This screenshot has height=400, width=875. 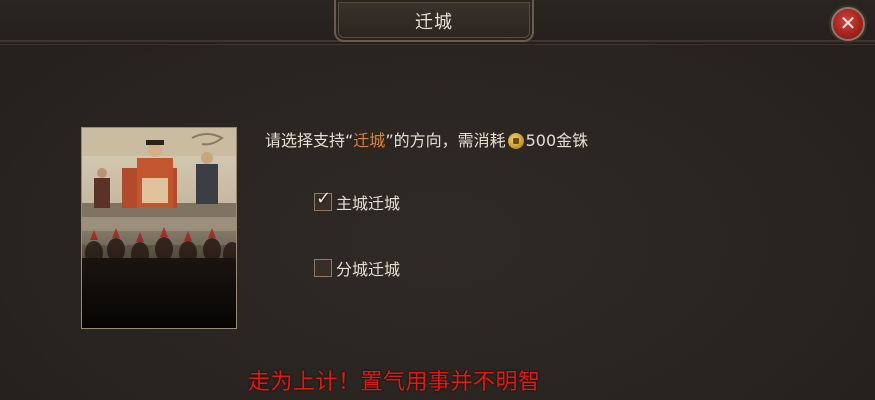 I want to click on prompt-text-before: 请选择支持“, so click(x=309, y=140).